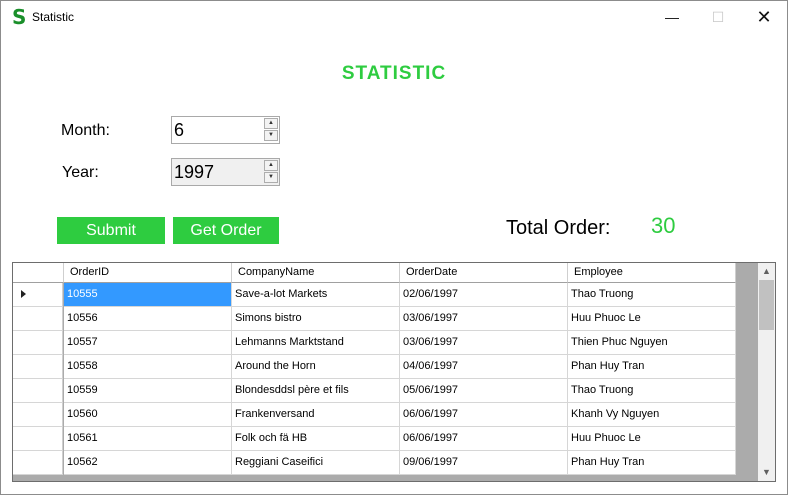 The image size is (788, 495). I want to click on scroll-up-arrow-icon: ▲, so click(766, 271).